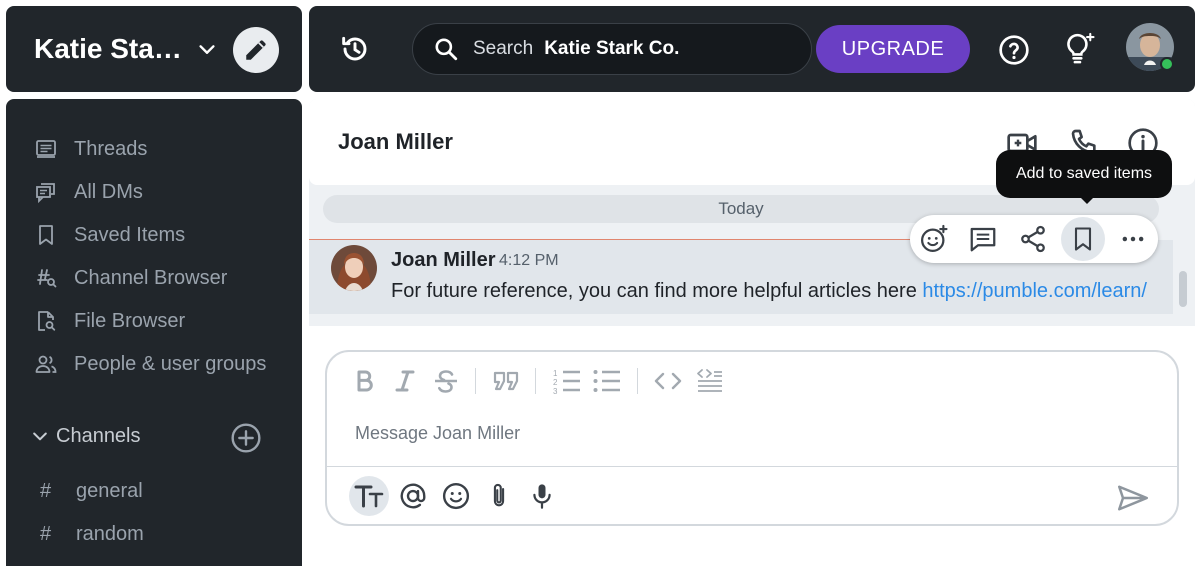  What do you see at coordinates (555, 373) in the screenshot?
I see `svg-text: 1` at bounding box center [555, 373].